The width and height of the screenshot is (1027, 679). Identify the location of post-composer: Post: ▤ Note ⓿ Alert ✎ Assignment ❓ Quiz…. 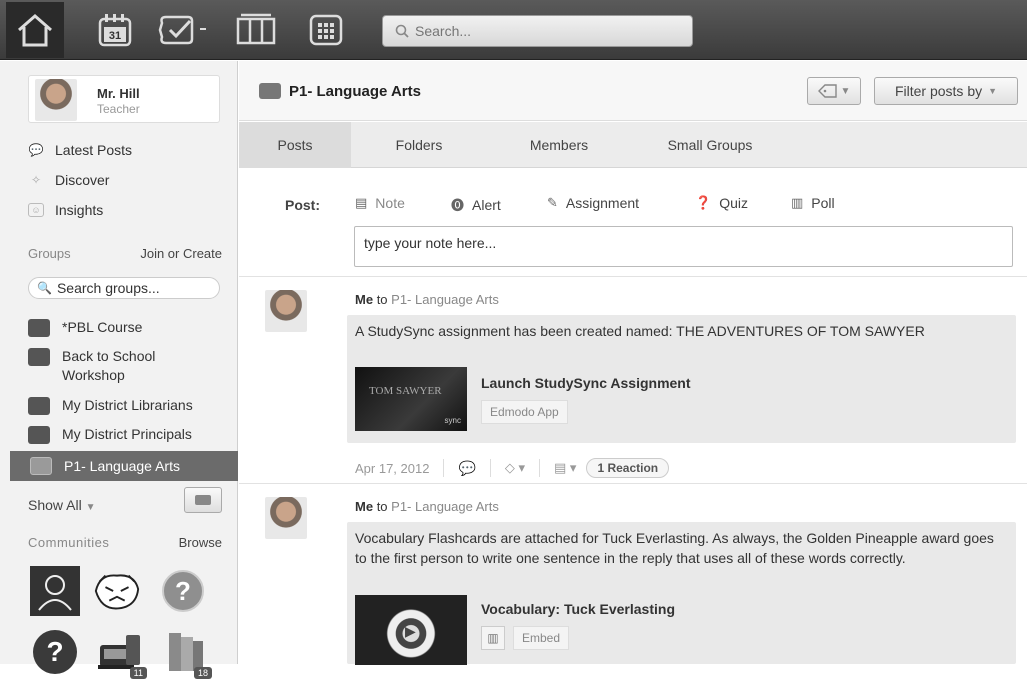
(633, 223).